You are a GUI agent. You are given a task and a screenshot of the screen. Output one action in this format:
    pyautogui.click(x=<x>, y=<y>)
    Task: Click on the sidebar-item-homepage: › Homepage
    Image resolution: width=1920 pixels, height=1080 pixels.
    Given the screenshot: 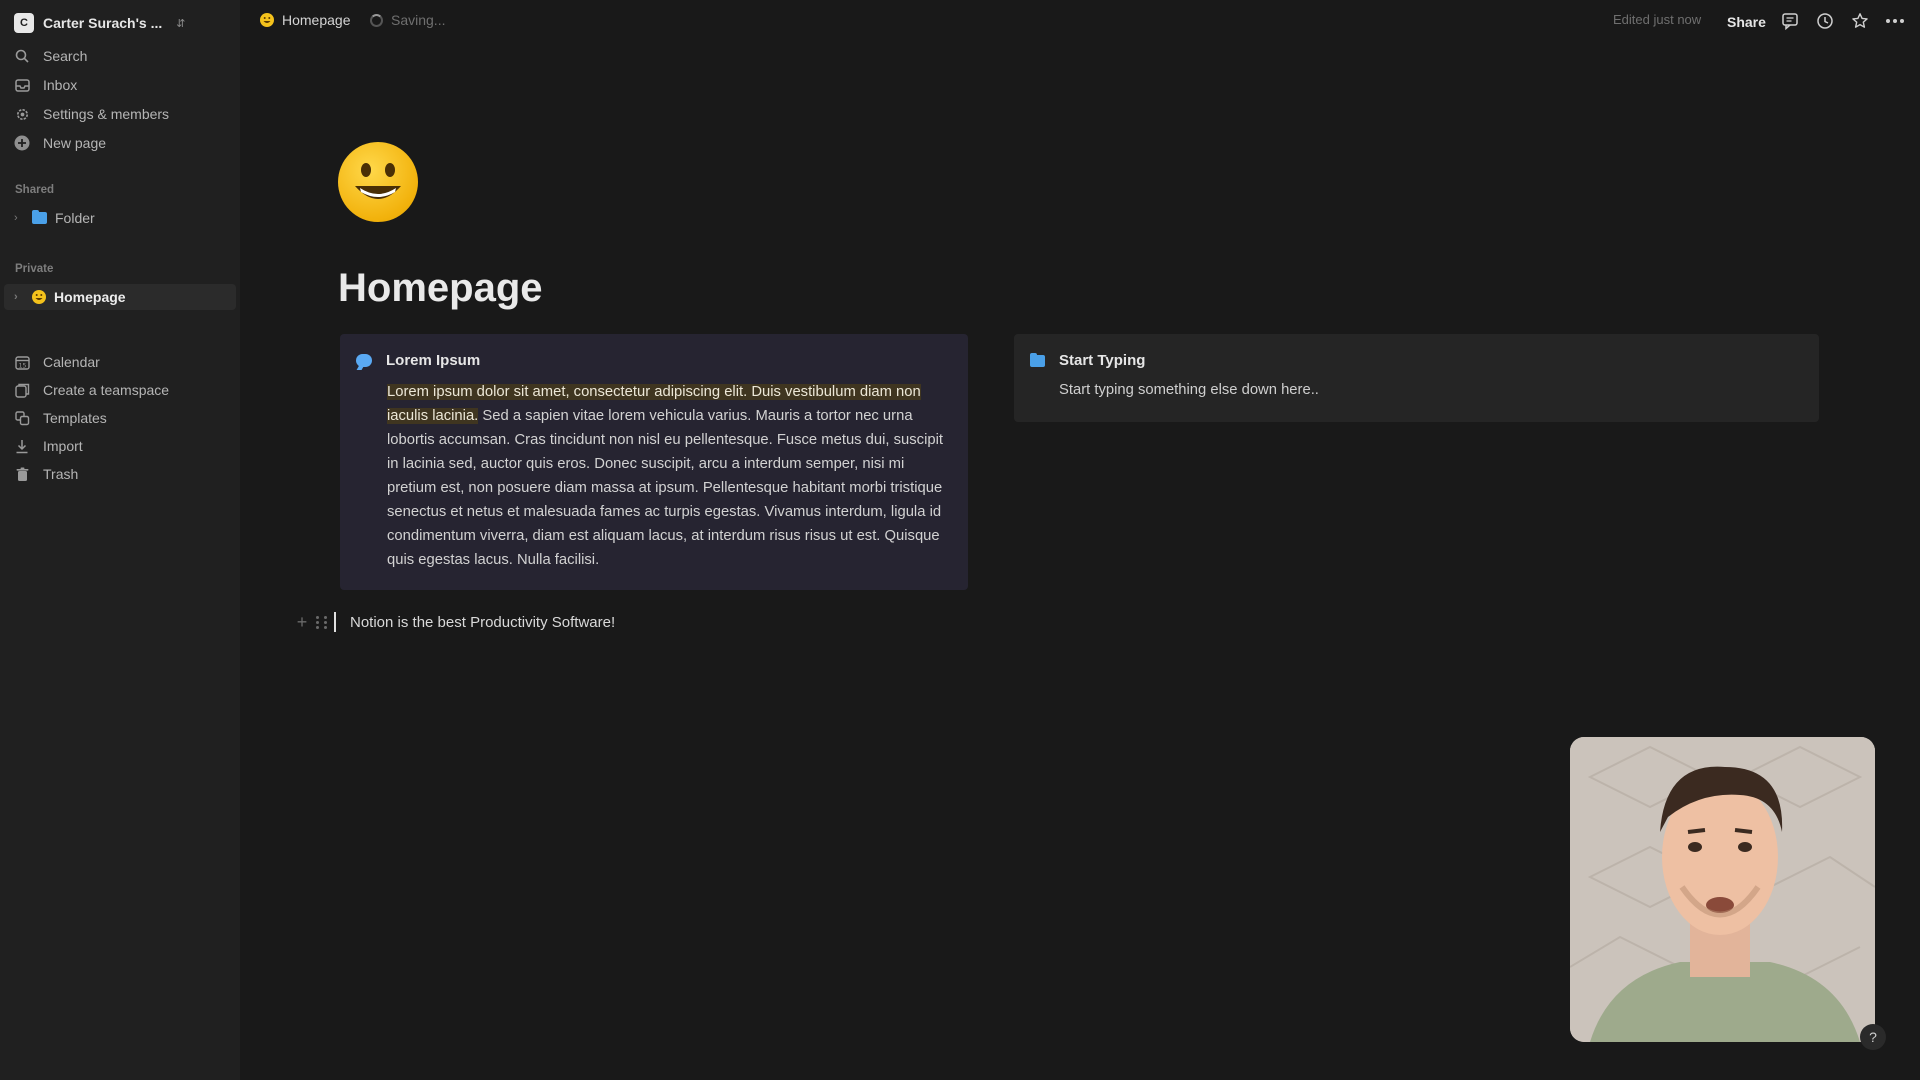 What is the action you would take?
    pyautogui.click(x=120, y=297)
    